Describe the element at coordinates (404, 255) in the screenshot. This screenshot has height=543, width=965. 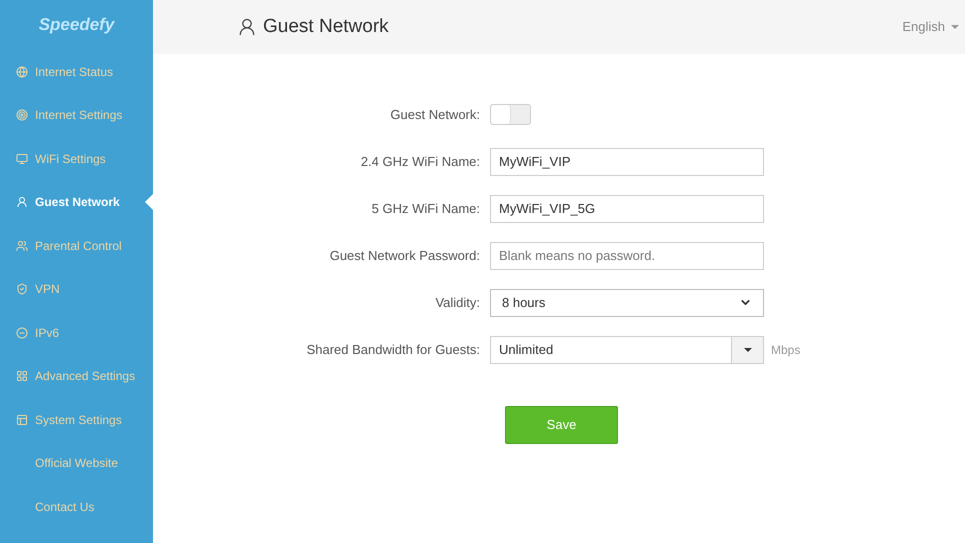
I see `field-label: Guest Network Password:` at that location.